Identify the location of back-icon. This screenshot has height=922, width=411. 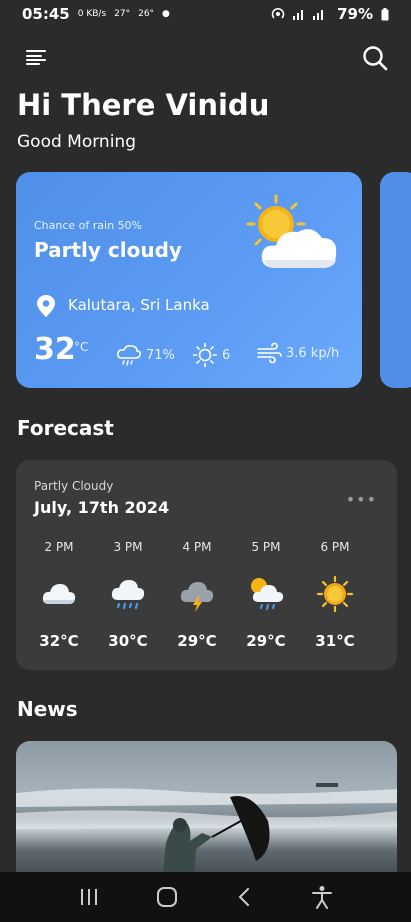
(244, 897).